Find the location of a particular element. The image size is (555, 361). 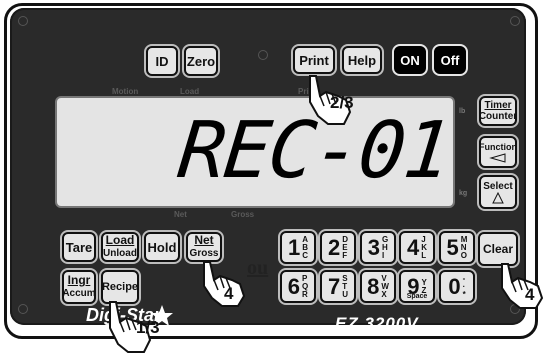

key-2-button: 2DEF is located at coordinates (338, 247).